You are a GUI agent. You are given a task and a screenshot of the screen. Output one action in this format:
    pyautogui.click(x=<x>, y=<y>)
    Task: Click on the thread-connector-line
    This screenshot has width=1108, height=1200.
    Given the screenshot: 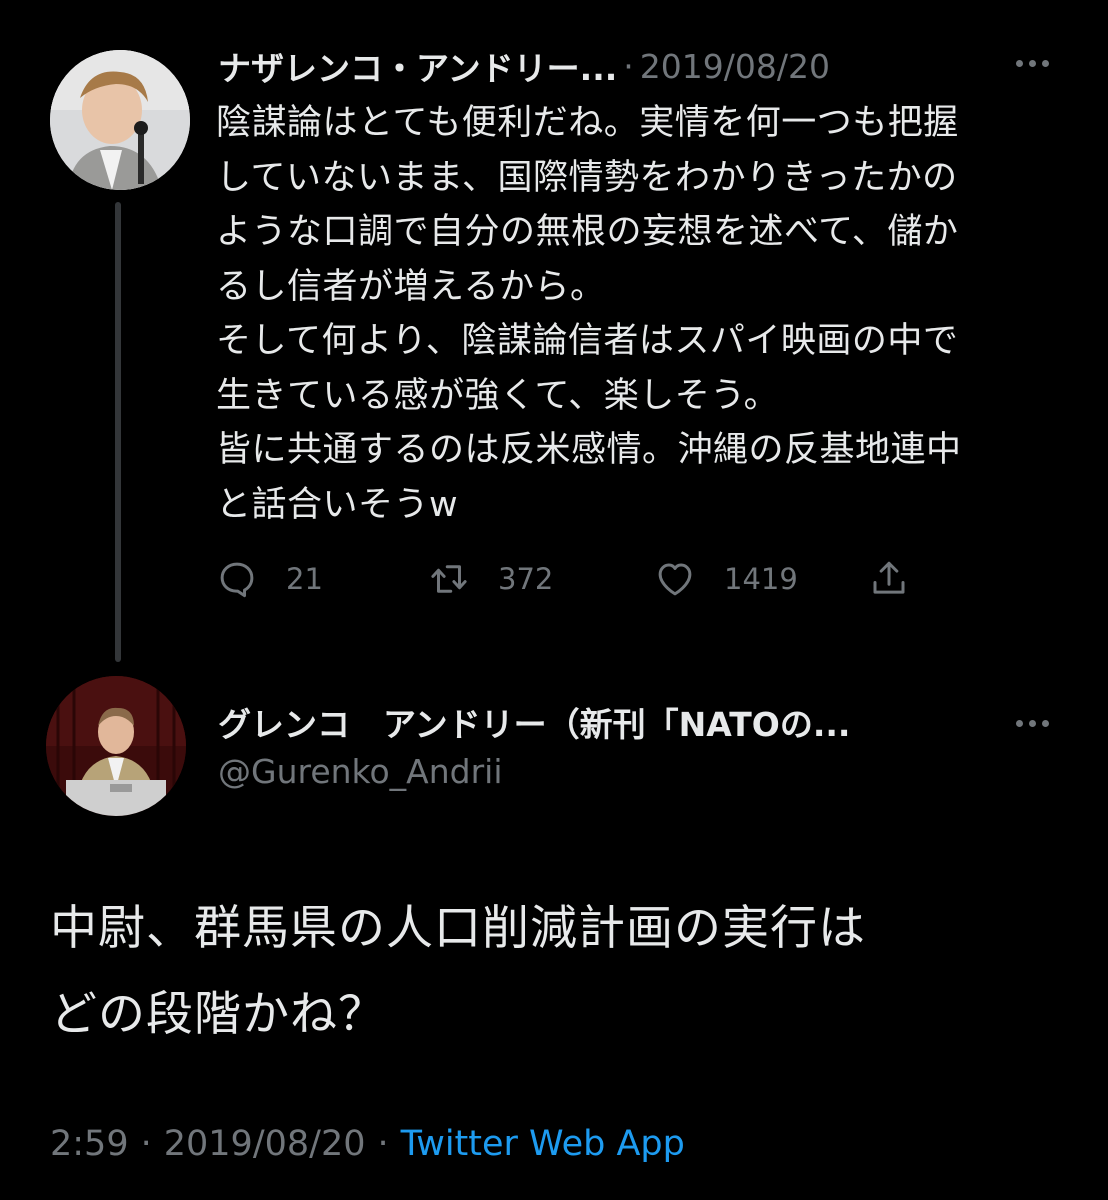 What is the action you would take?
    pyautogui.click(x=118, y=432)
    